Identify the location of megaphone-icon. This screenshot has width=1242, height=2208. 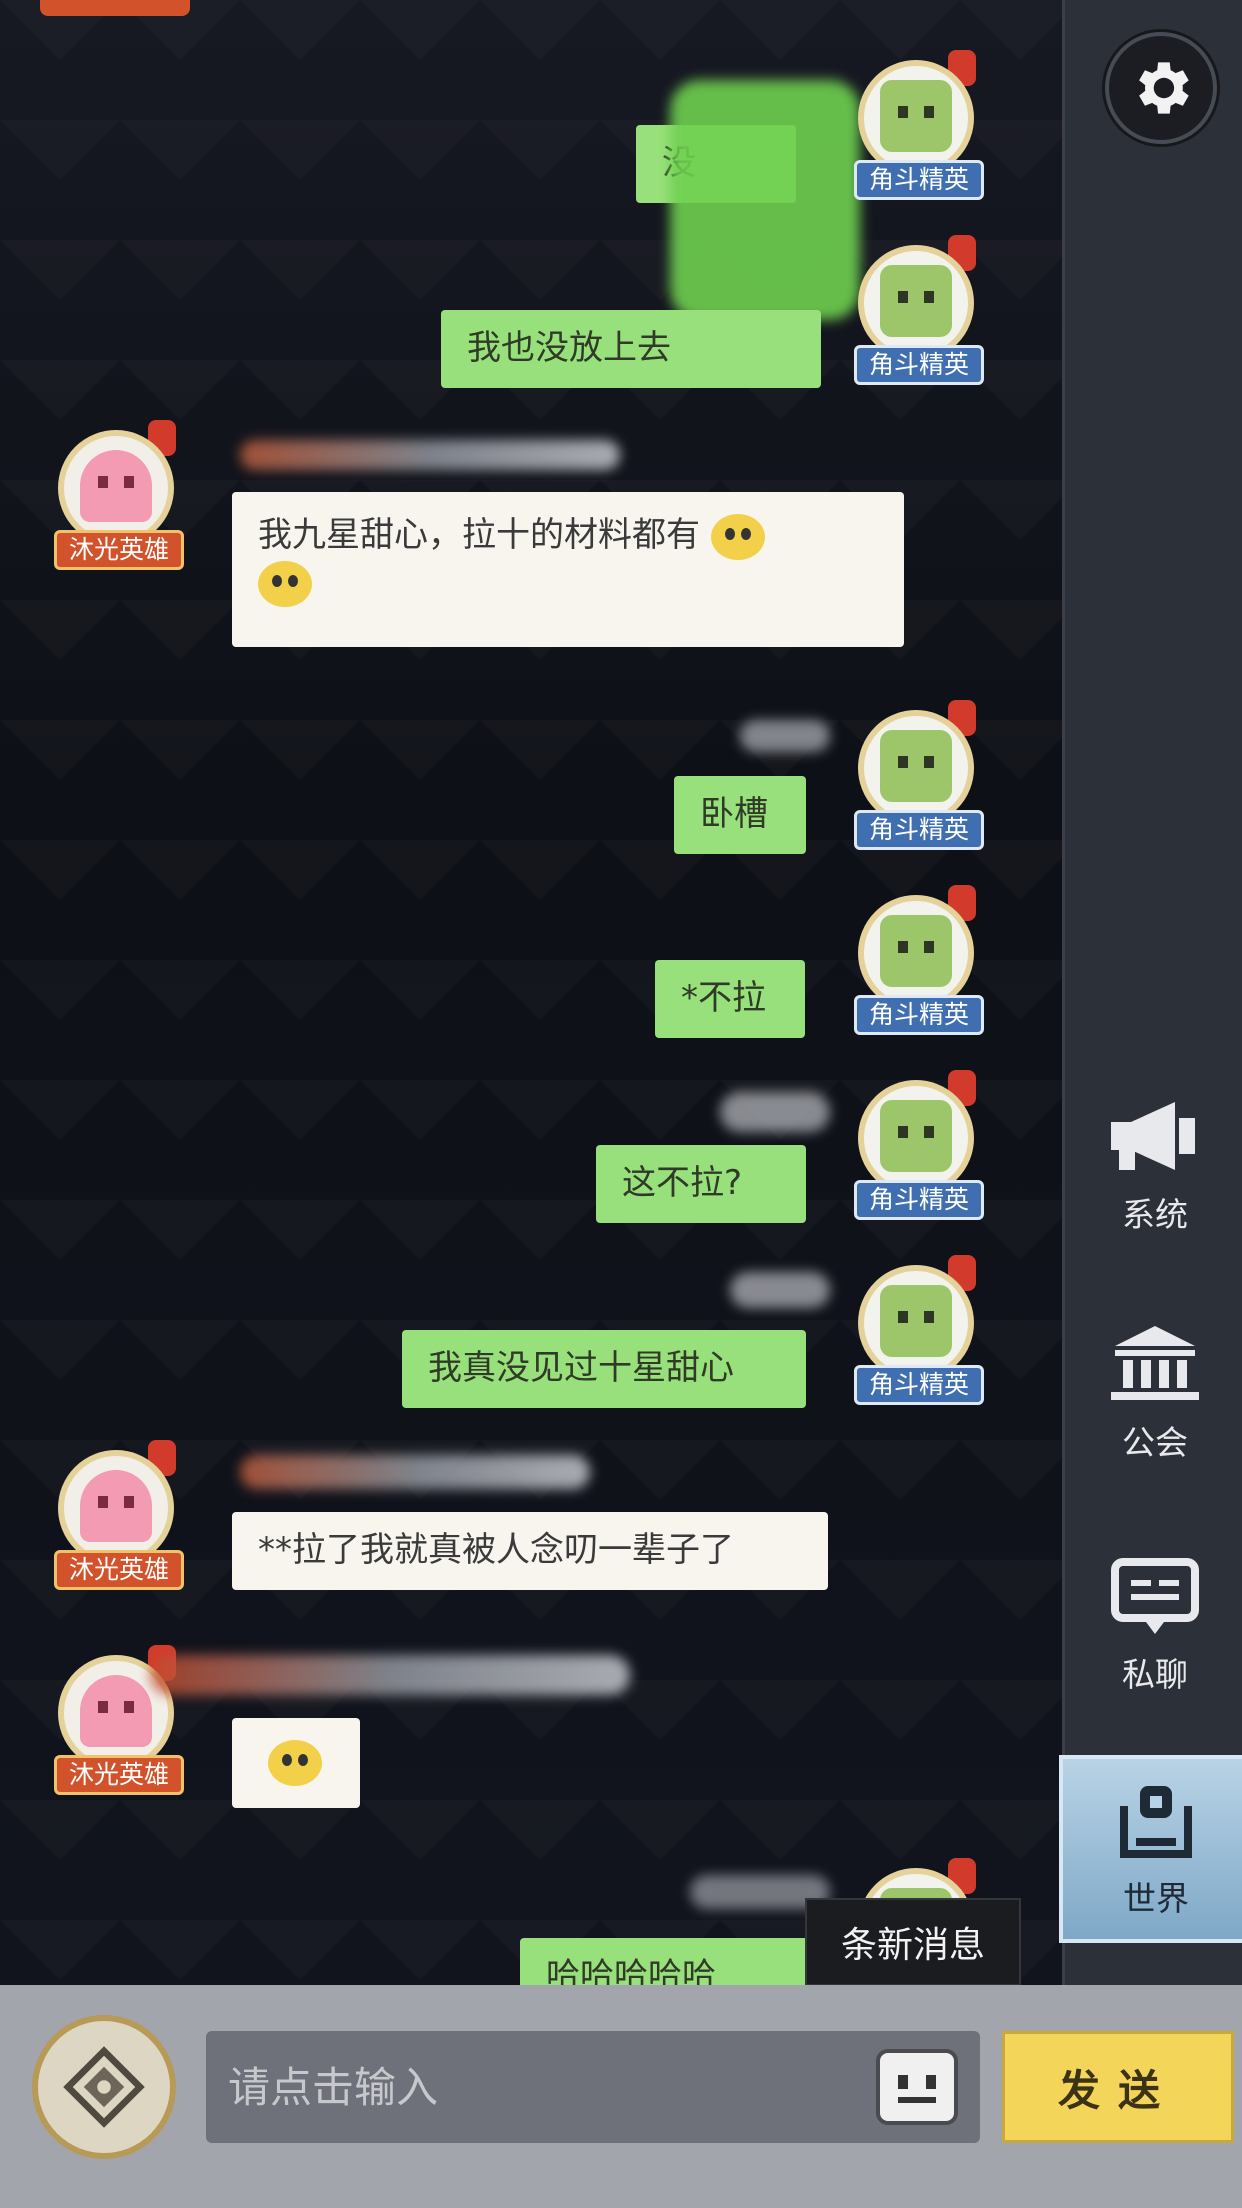
(1153, 1136).